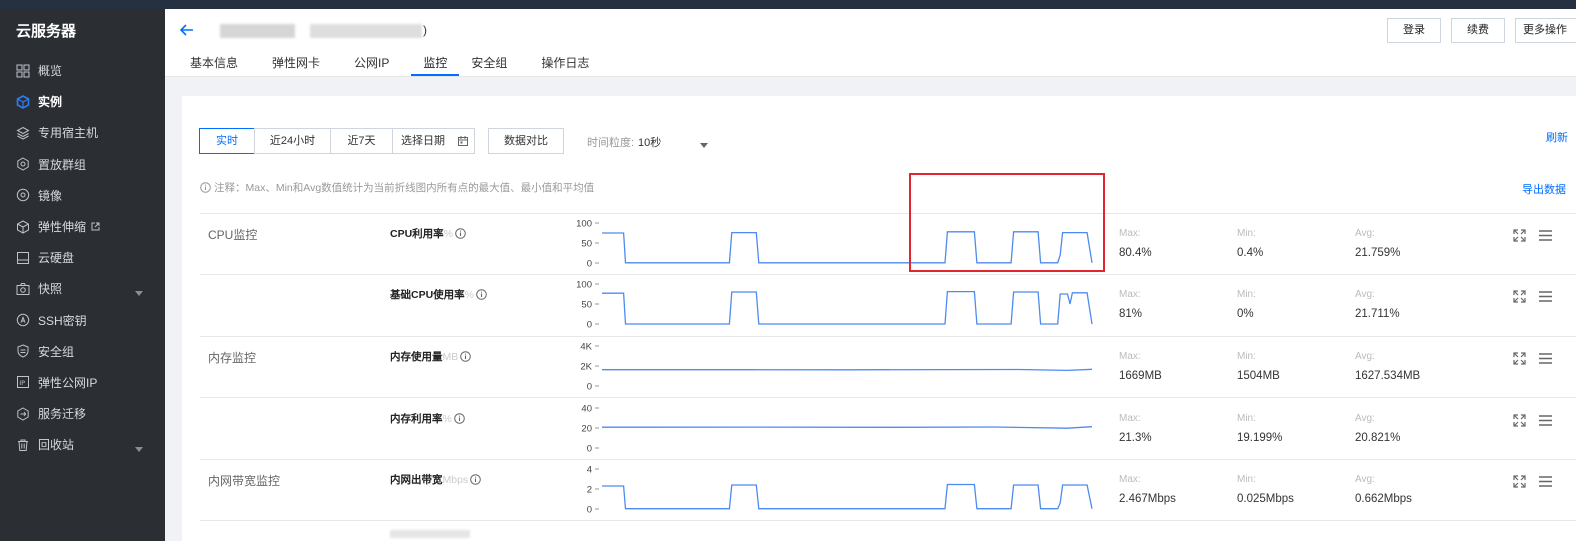  I want to click on stat-avg-label: Avg:, so click(1365, 233).